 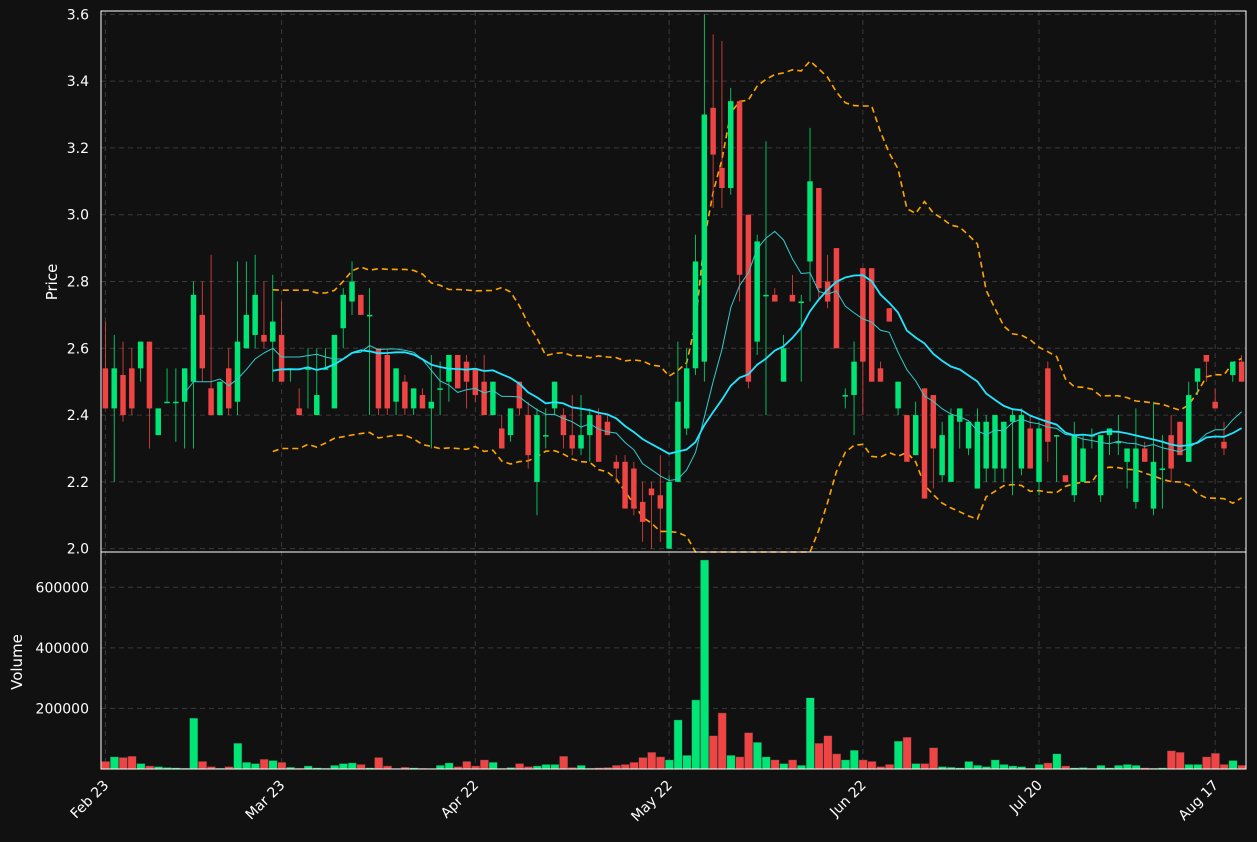 I want to click on volume-axis-label: Volume, so click(x=17, y=662).